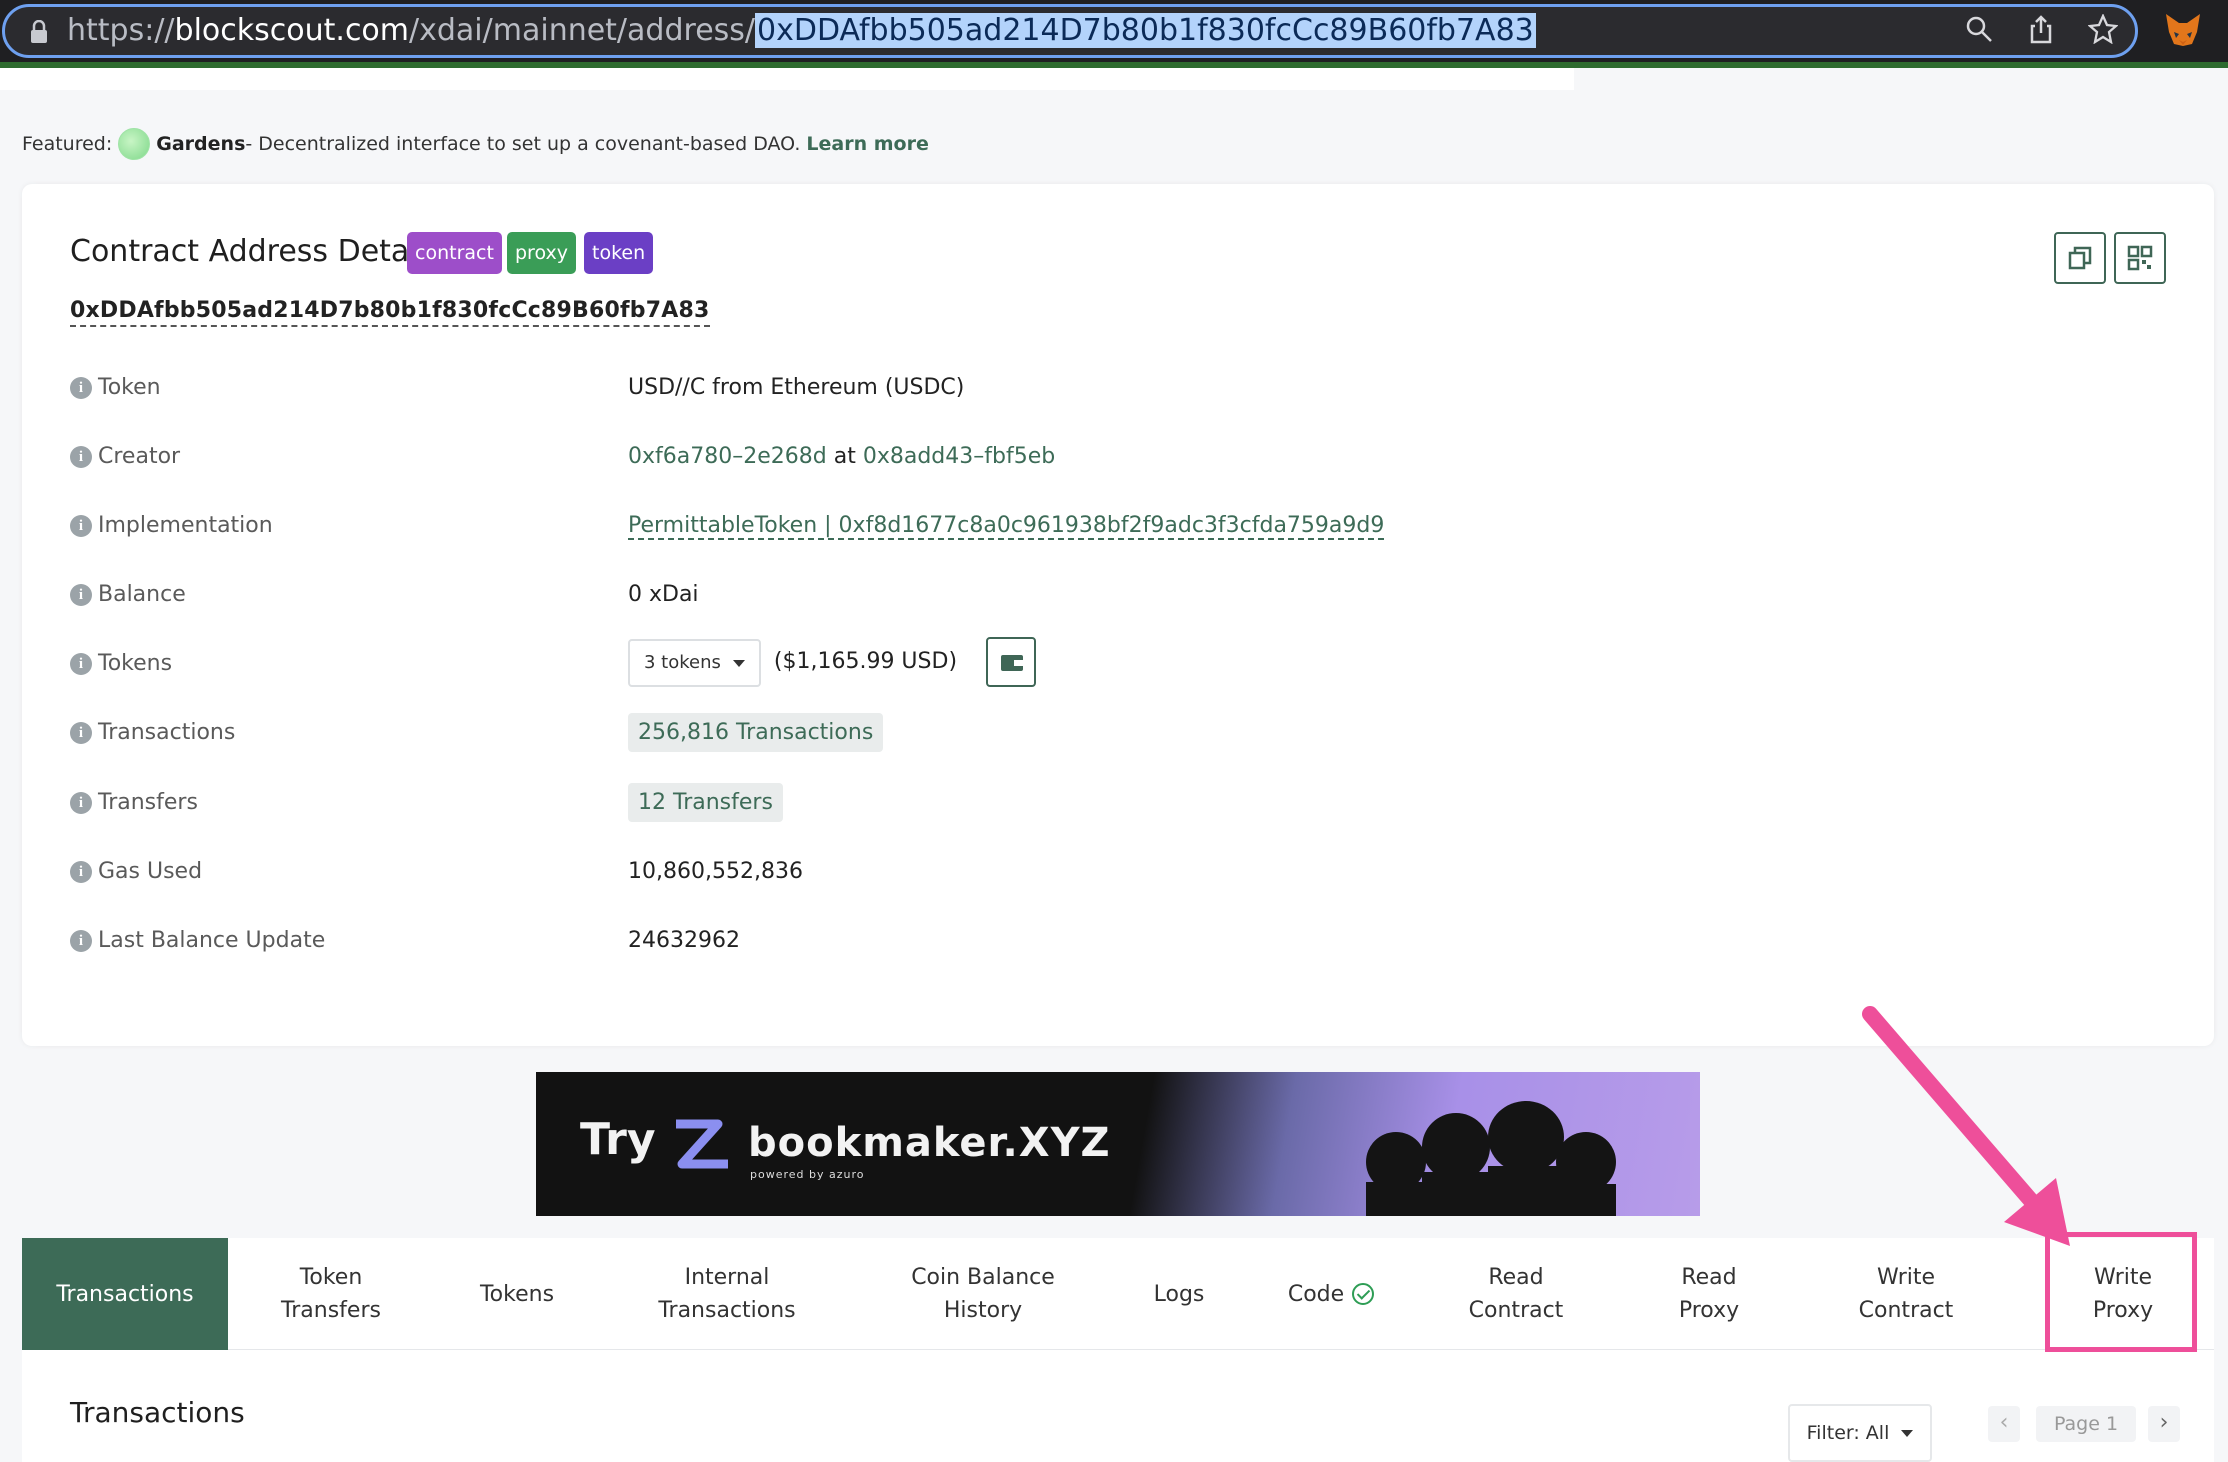 The image size is (2228, 1462). I want to click on row-gas-used: i Gas Used 10,860,552,836, so click(1120, 872).